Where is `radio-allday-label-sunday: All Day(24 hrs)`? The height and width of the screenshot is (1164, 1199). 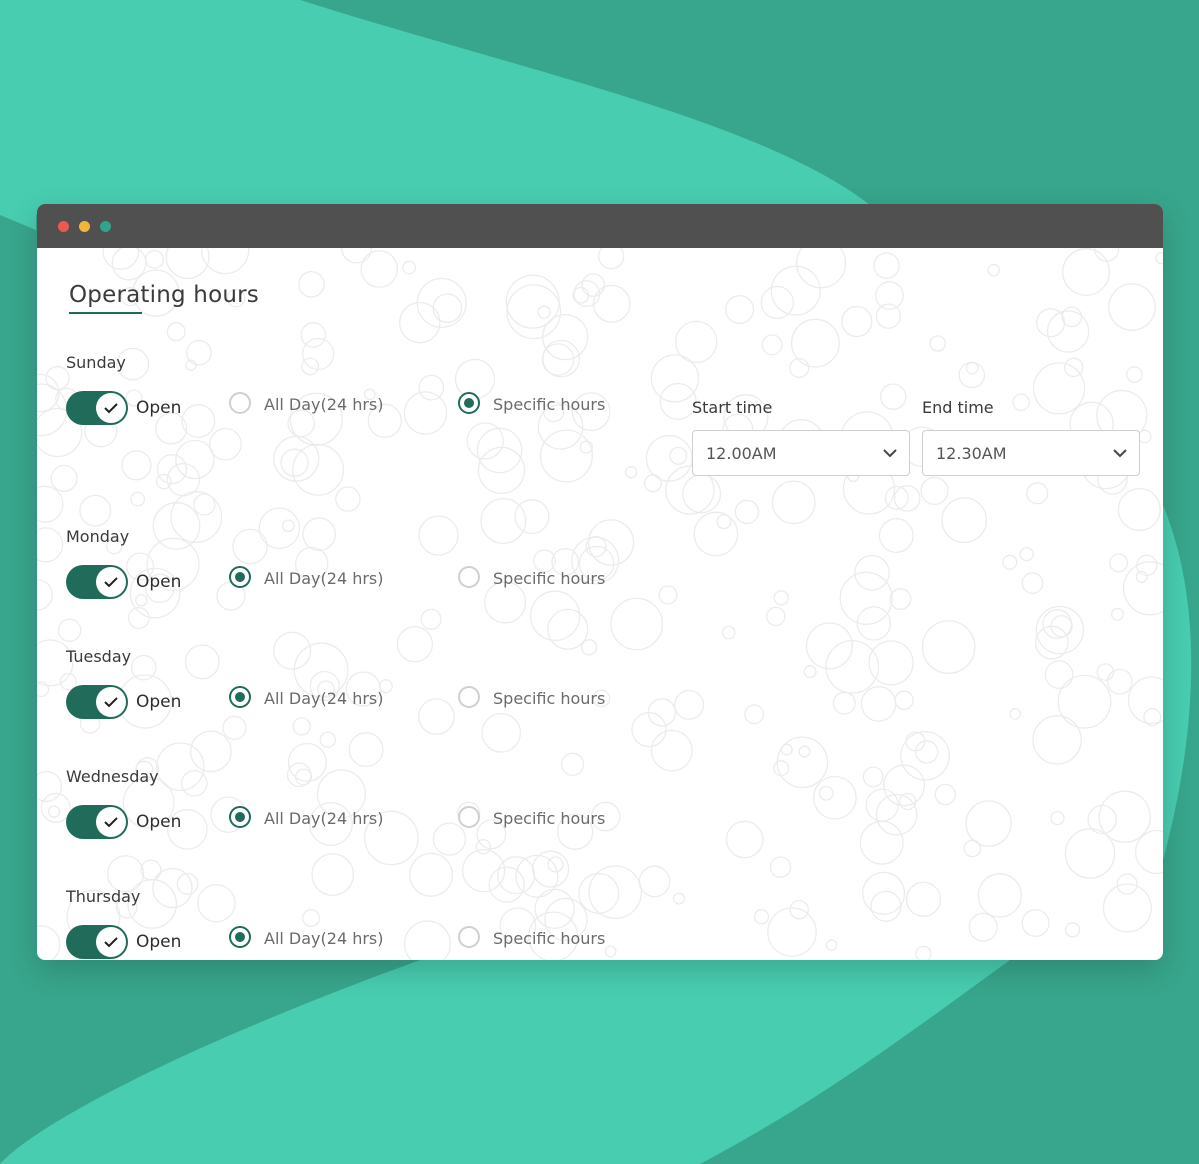 radio-allday-label-sunday: All Day(24 hrs) is located at coordinates (324, 404).